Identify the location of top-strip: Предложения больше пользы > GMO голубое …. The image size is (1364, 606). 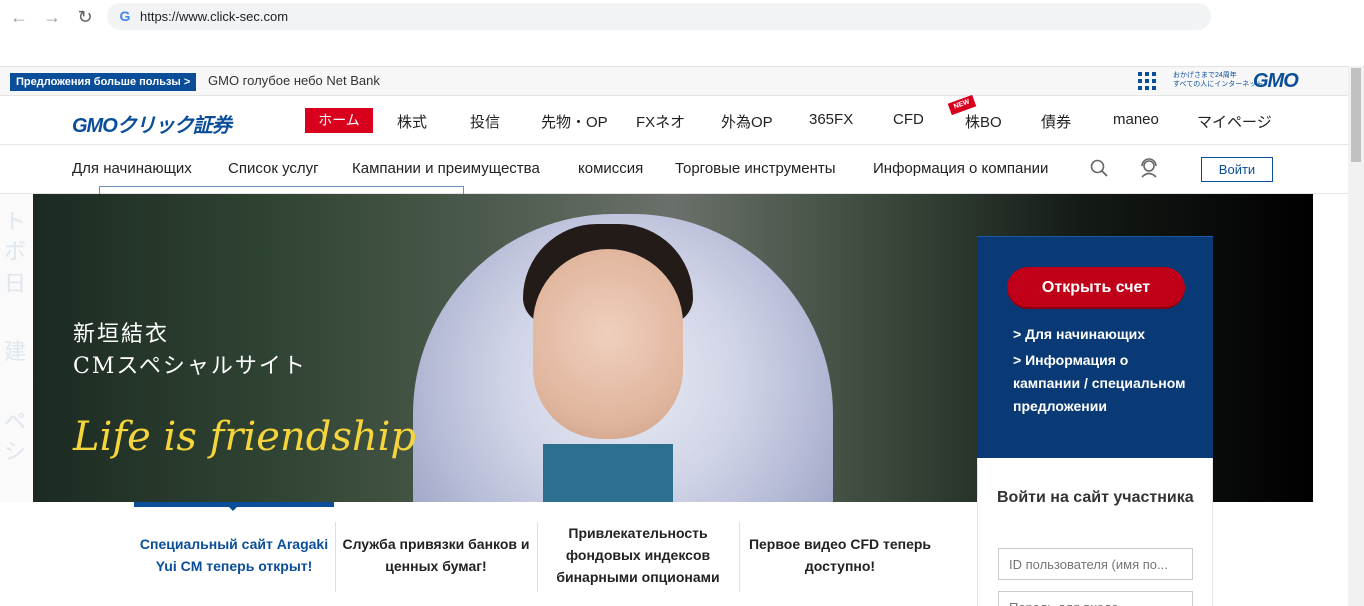
(674, 81).